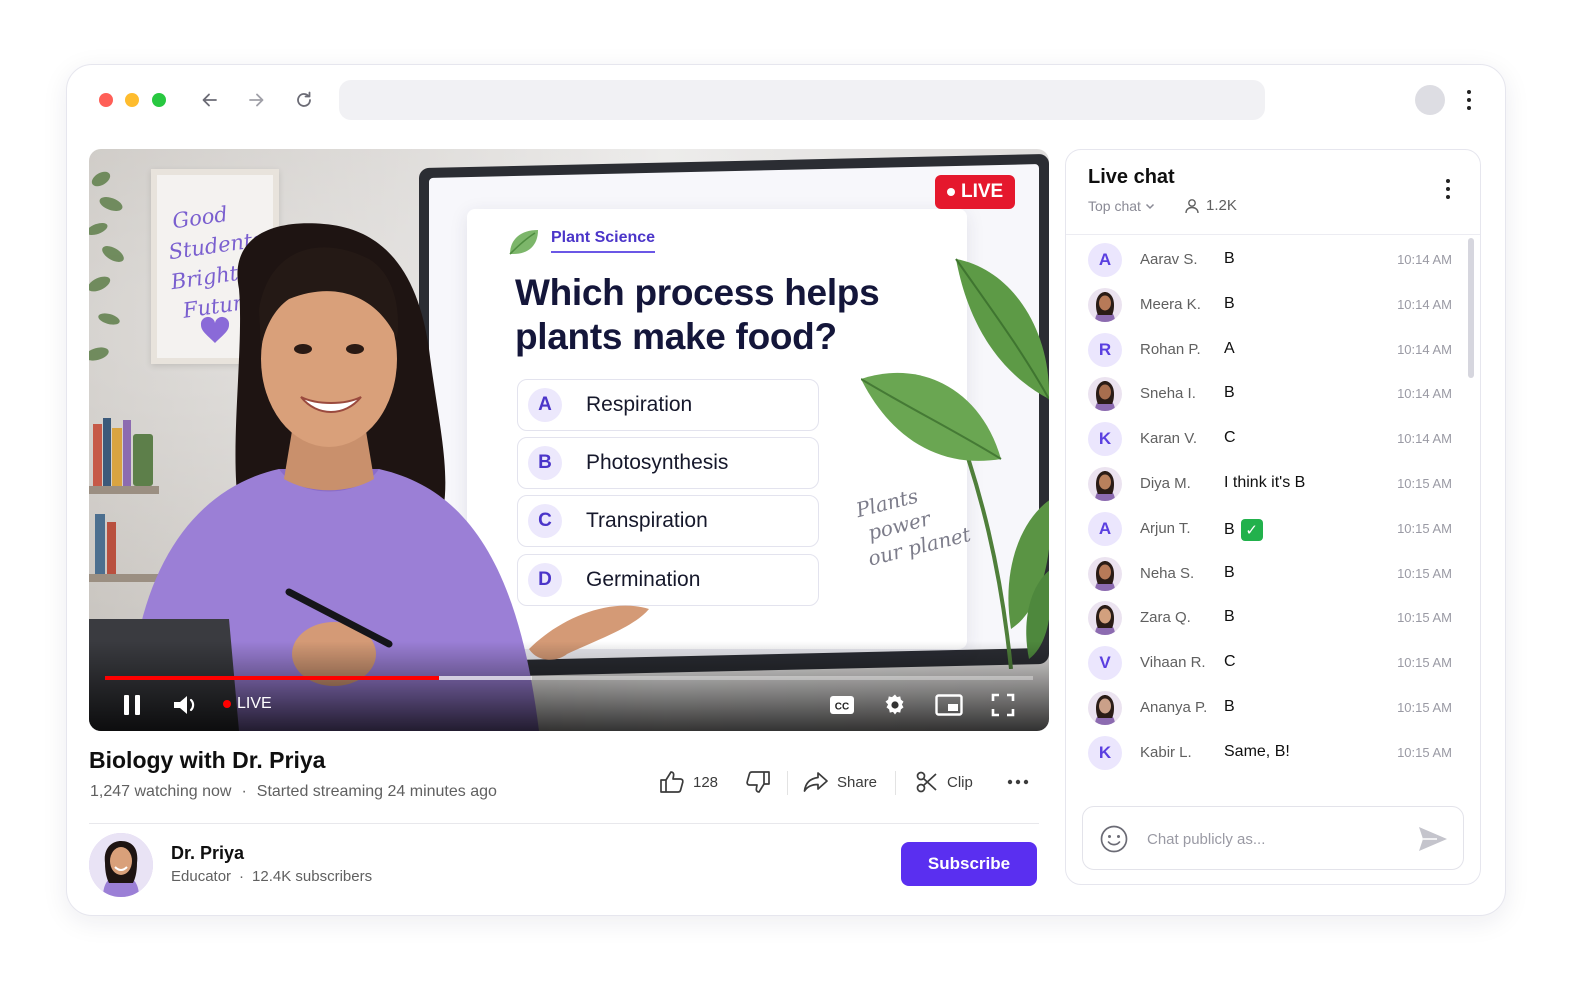  I want to click on minimize-window-button, so click(132, 100).